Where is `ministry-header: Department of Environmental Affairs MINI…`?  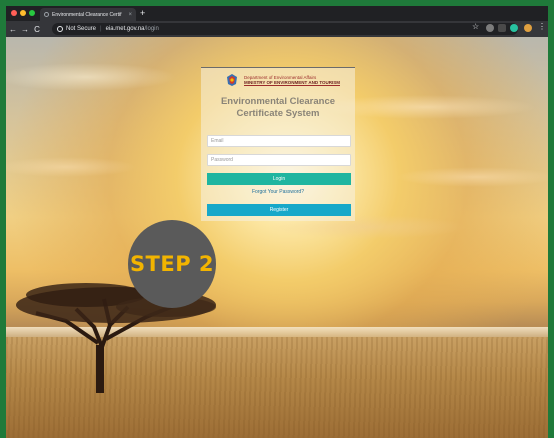
ministry-header: Department of Environmental Affairs MINI… is located at coordinates (283, 80).